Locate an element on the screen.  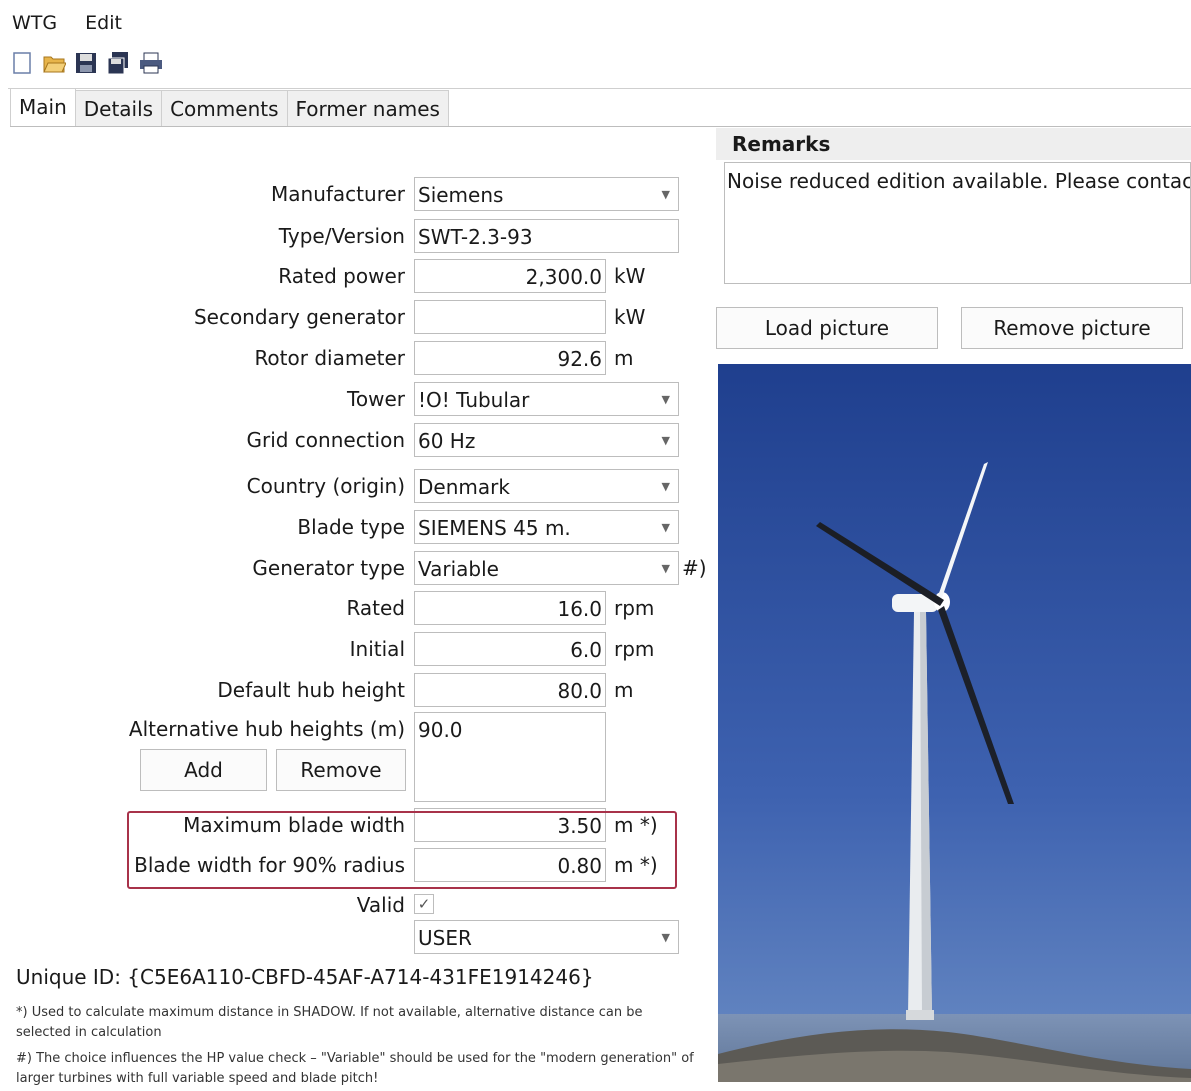
tower-select: !O! Tubular ▼ is located at coordinates (546, 399).